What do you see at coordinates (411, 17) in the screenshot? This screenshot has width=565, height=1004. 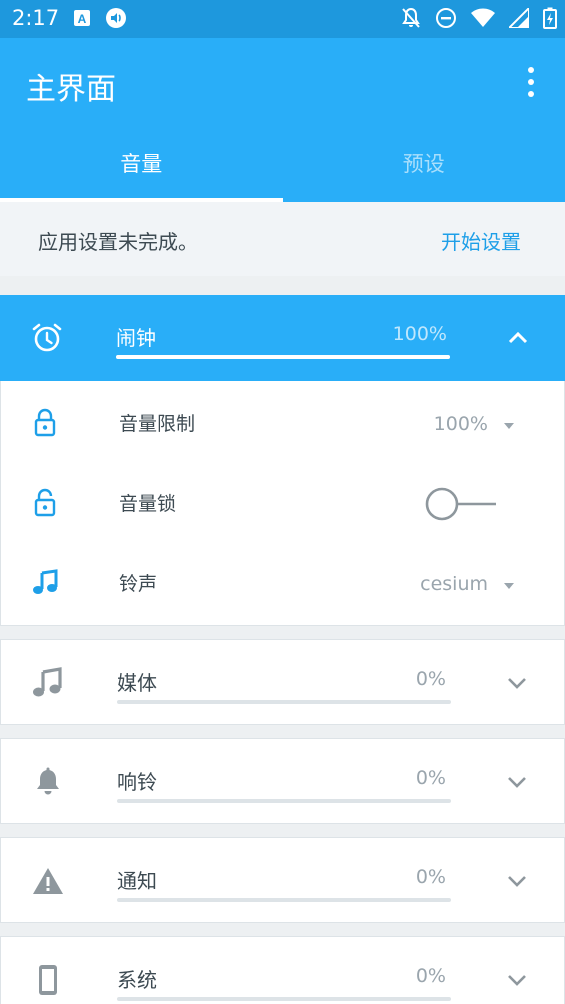 I see `bell-off-icon` at bounding box center [411, 17].